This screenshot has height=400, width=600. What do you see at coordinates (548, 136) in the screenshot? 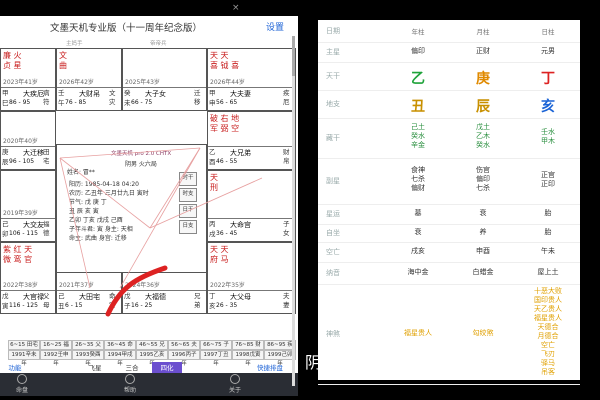
I see `row-value: 壬水 甲木` at bounding box center [548, 136].